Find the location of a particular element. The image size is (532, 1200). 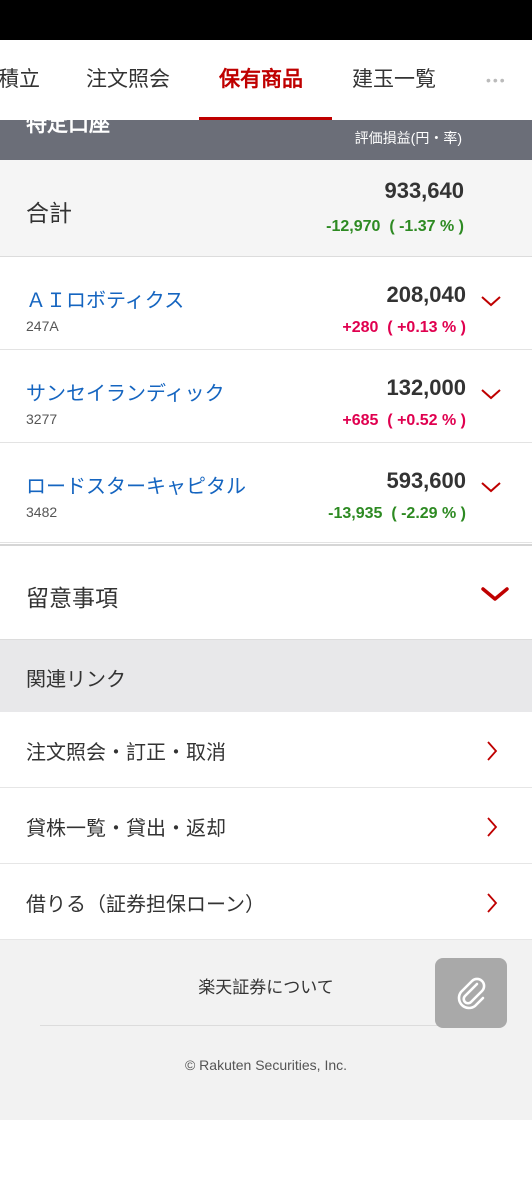

total-change: -12,970 ( -1.37 % ) is located at coordinates (395, 227).